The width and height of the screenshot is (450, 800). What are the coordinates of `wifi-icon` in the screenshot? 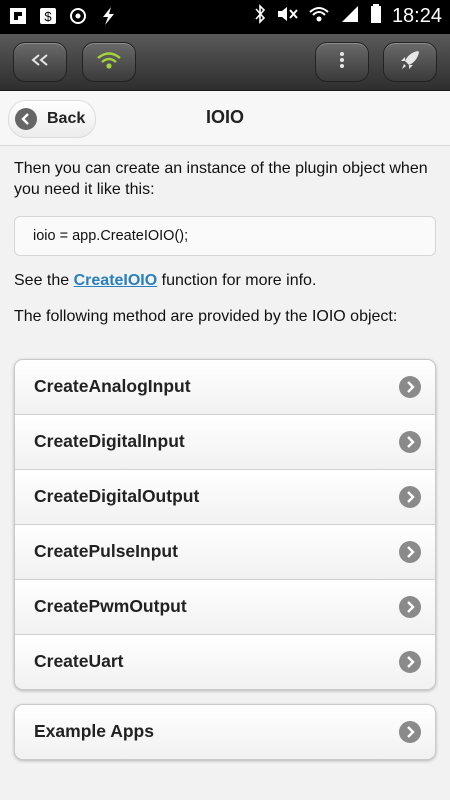 It's located at (109, 62).